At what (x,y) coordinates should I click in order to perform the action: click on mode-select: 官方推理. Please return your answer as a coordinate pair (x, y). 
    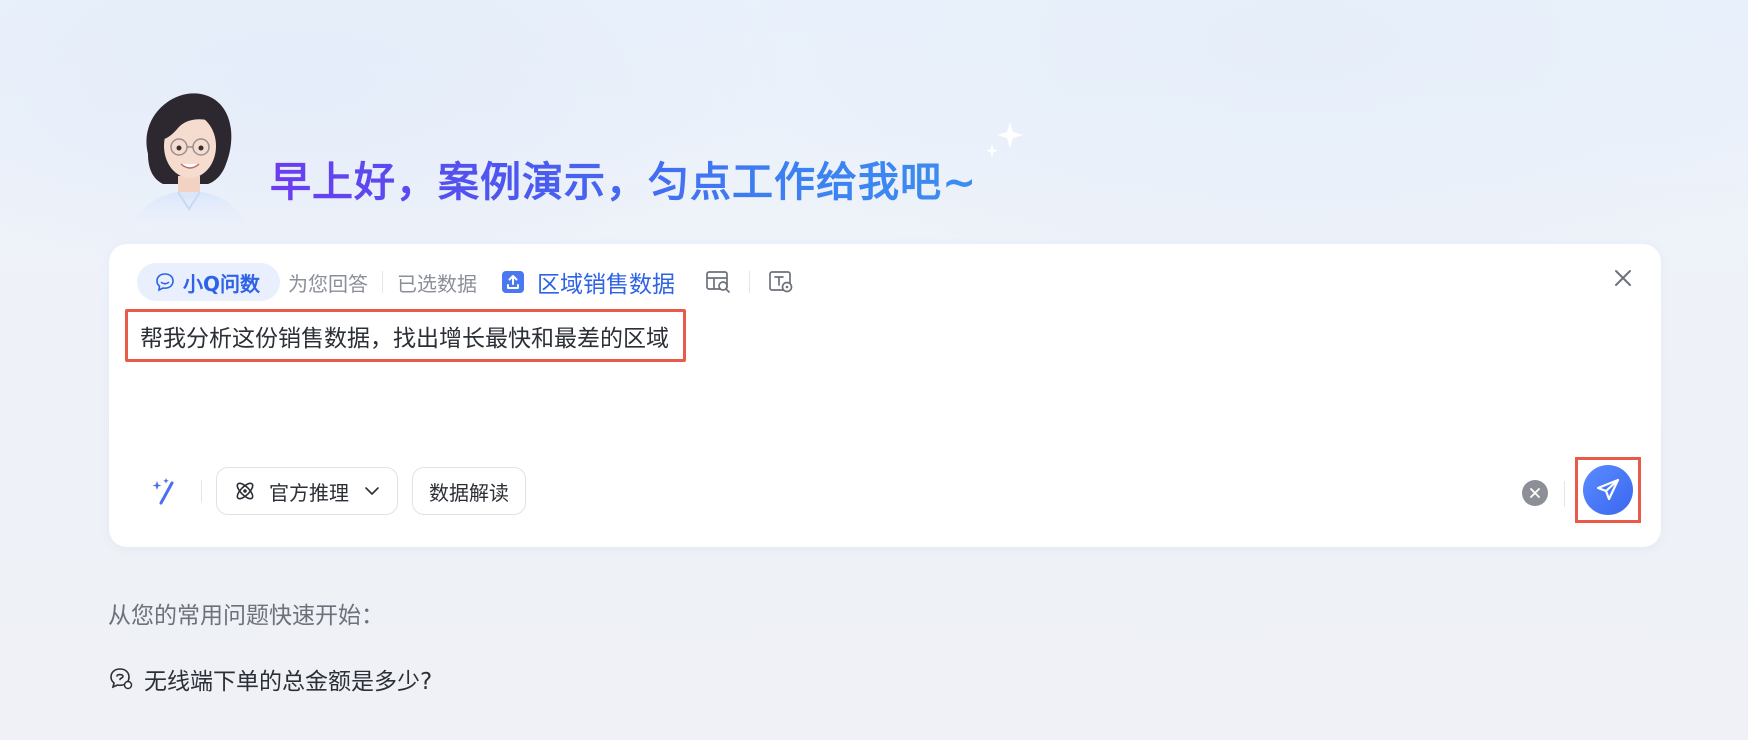
    Looking at the image, I should click on (307, 491).